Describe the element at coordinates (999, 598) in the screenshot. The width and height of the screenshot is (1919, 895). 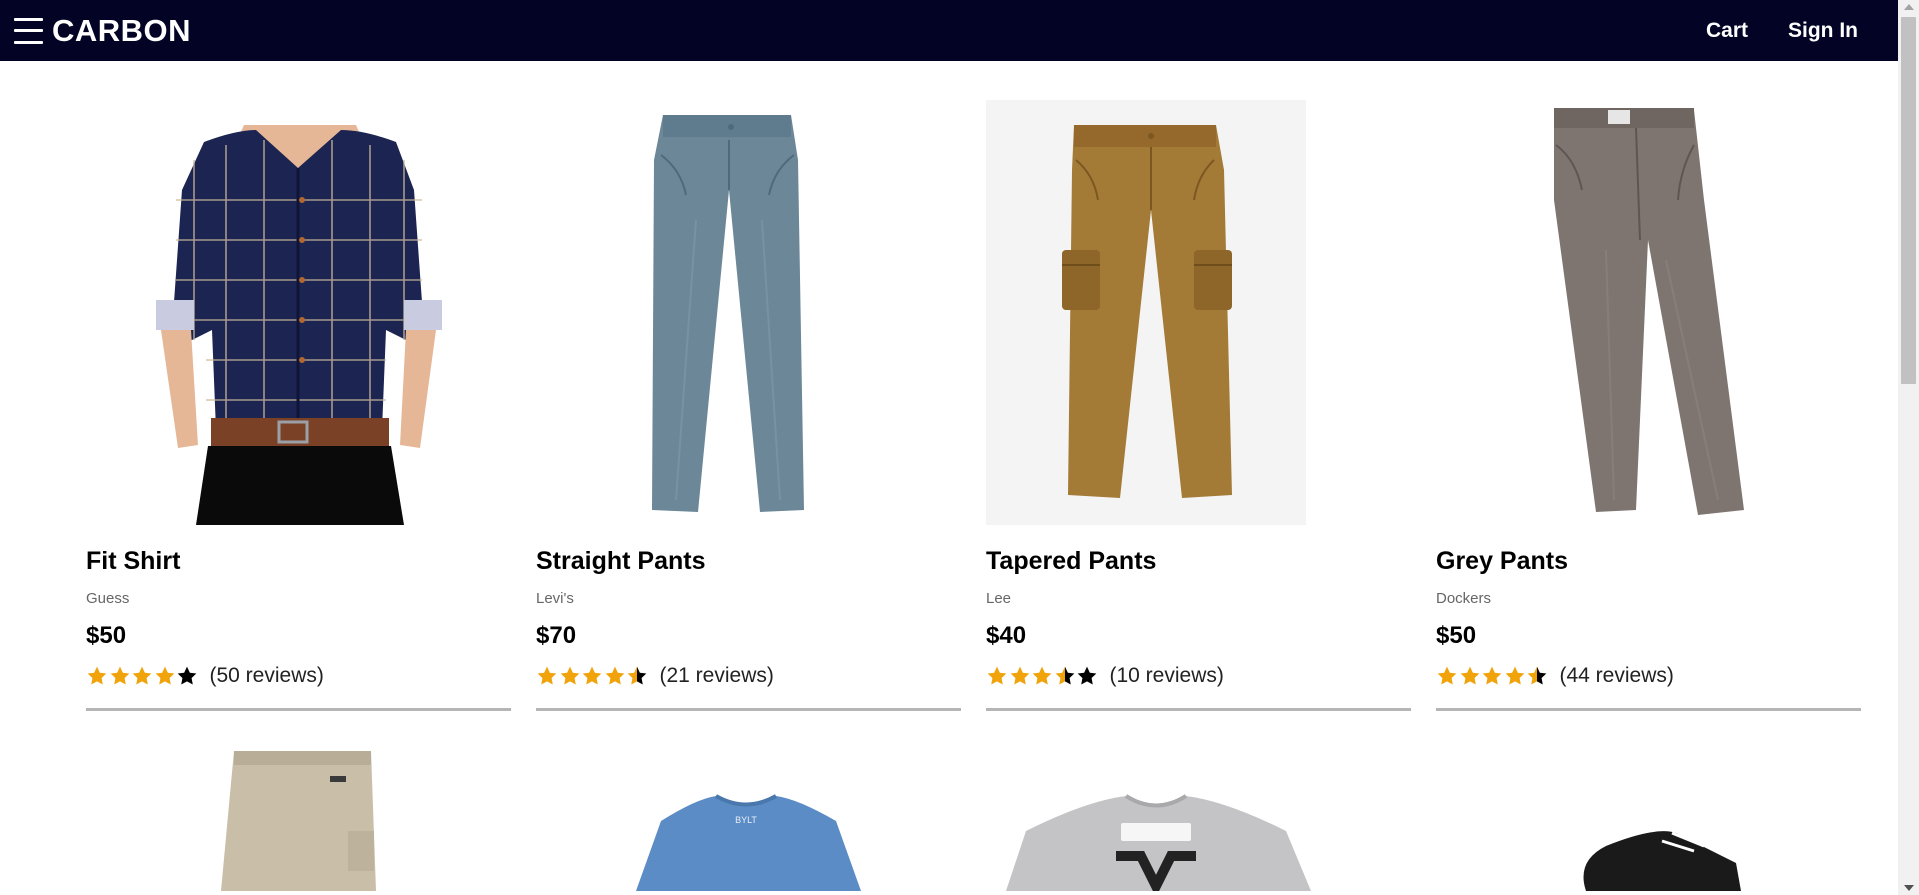
I see `product-brand: Lee` at that location.